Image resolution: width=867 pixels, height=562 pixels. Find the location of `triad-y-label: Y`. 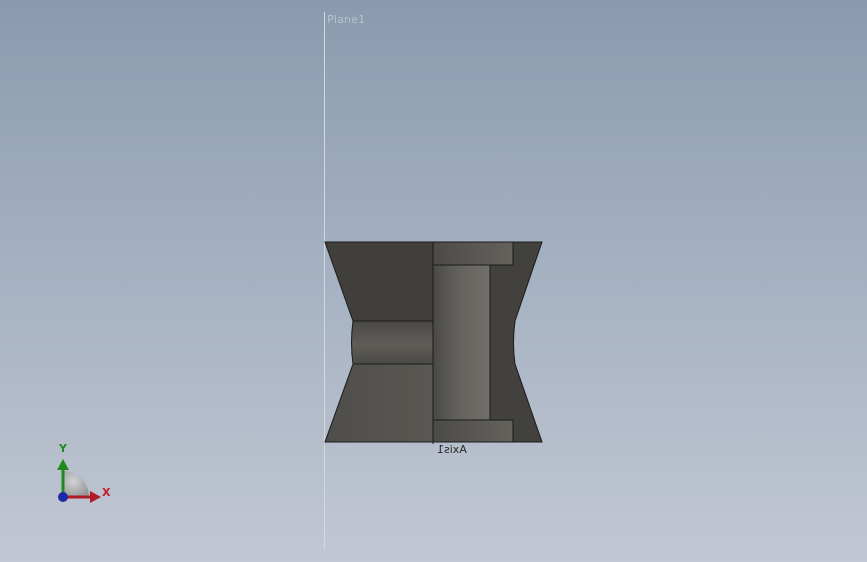

triad-y-label: Y is located at coordinates (63, 448).